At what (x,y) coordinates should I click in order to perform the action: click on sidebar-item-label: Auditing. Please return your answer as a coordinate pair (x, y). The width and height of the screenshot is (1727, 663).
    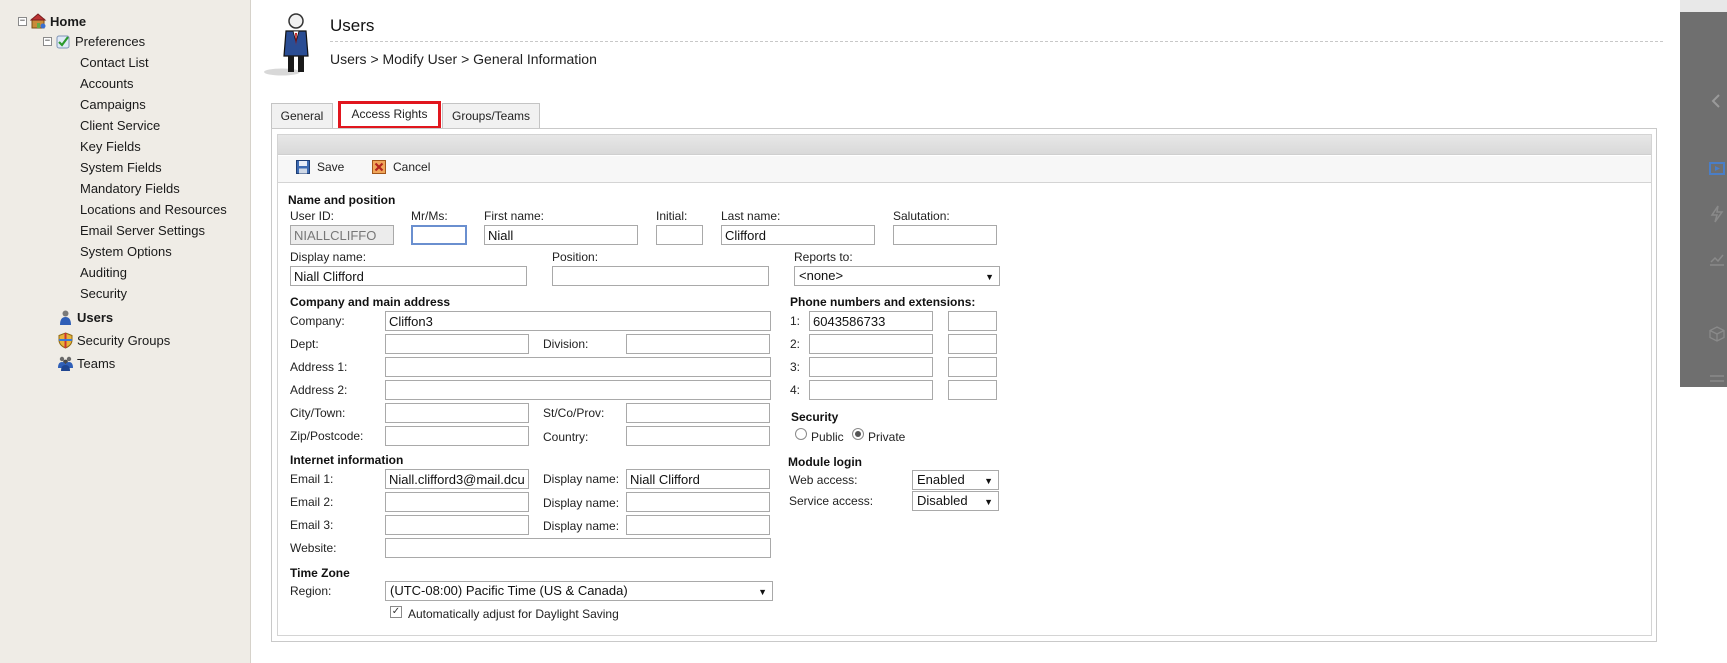
    Looking at the image, I should click on (103, 272).